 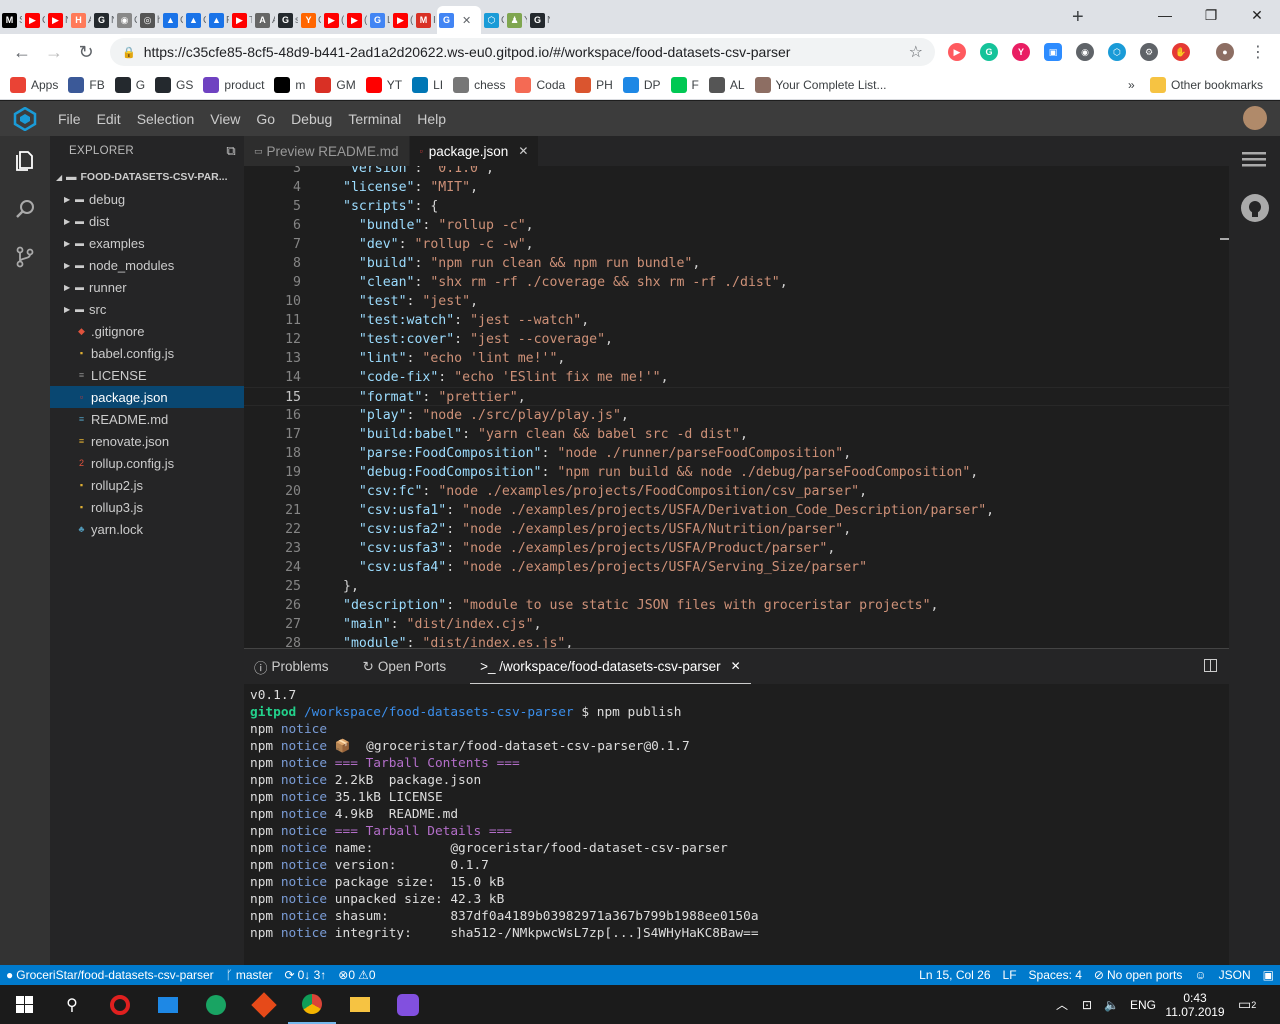 What do you see at coordinates (1117, 52) in the screenshot?
I see `gitpod-extension-icon: ⬡` at bounding box center [1117, 52].